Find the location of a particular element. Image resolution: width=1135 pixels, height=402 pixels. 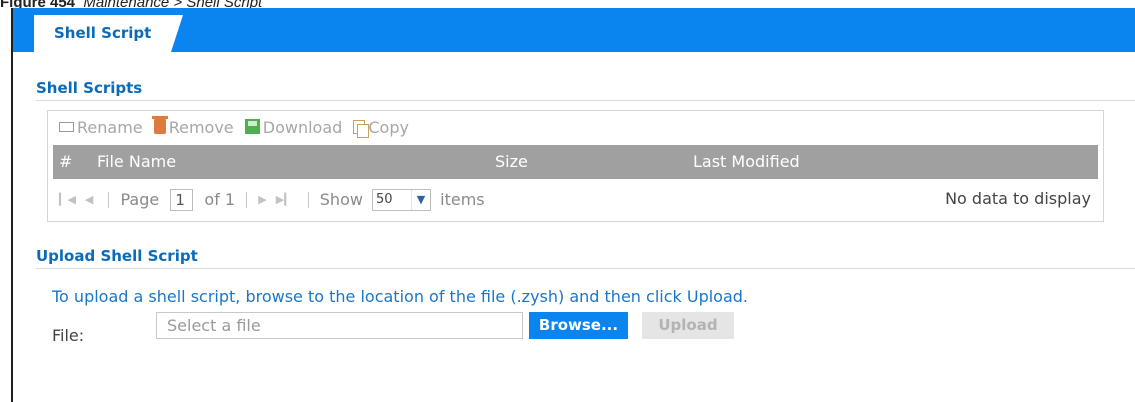

empty-state-text: No data to display is located at coordinates (1018, 198).